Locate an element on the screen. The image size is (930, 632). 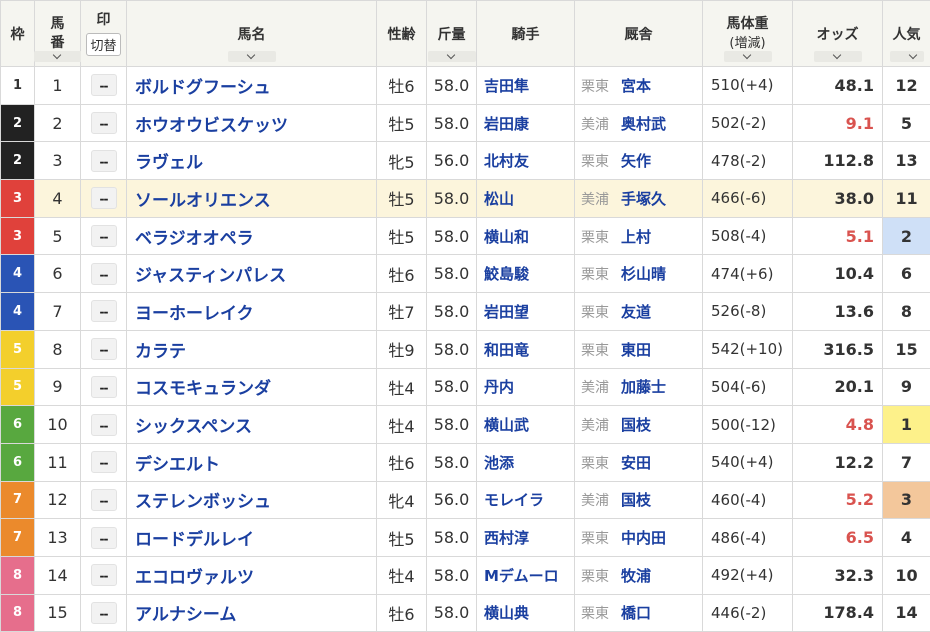
weight-cell: 504(-6) is located at coordinates (747, 387).